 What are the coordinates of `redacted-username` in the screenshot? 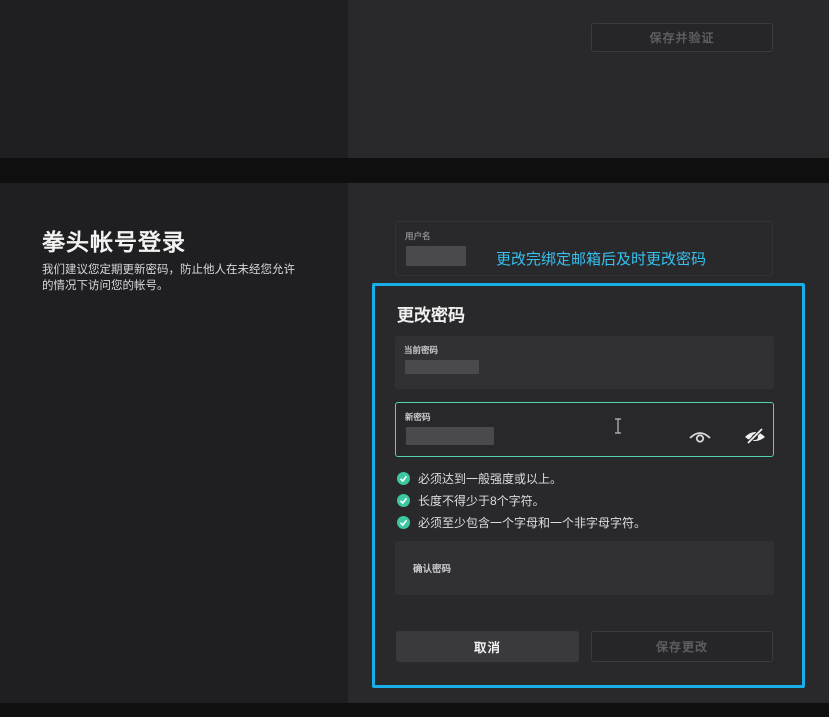 It's located at (436, 256).